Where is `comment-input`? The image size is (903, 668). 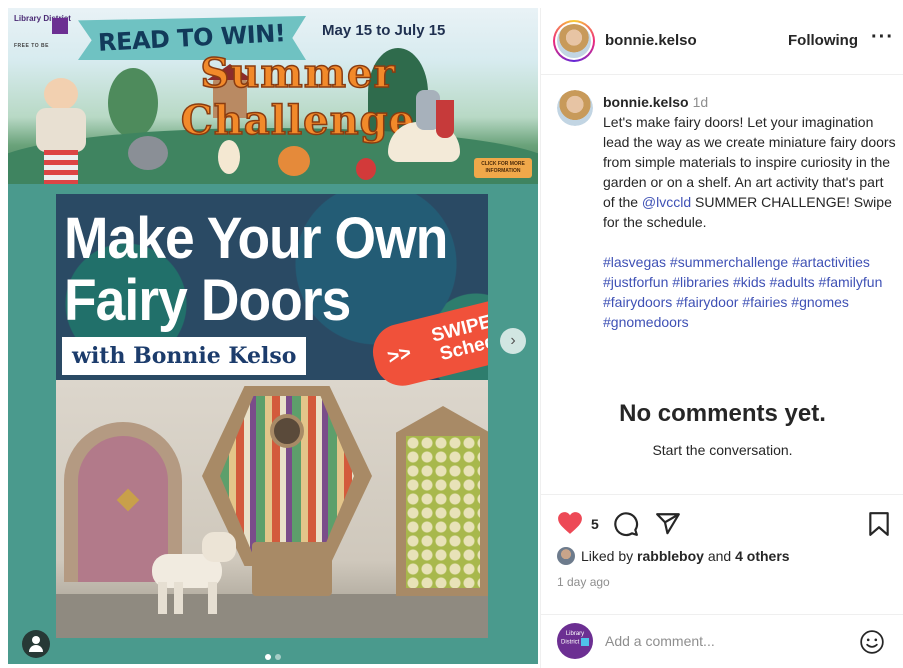 comment-input is located at coordinates (725, 641).